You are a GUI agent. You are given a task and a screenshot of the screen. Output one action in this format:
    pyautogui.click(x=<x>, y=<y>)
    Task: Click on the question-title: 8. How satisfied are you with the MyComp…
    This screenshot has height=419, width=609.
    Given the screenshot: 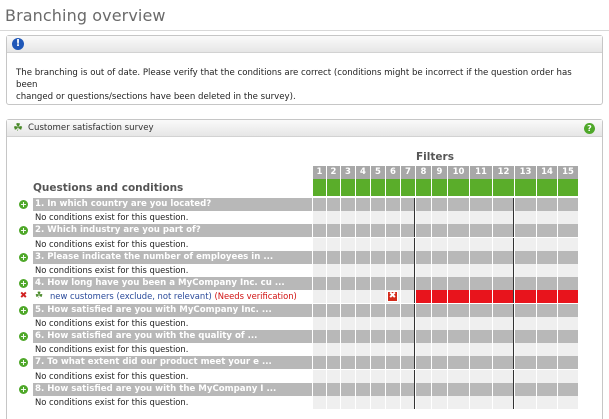 What is the action you would take?
    pyautogui.click(x=172, y=389)
    